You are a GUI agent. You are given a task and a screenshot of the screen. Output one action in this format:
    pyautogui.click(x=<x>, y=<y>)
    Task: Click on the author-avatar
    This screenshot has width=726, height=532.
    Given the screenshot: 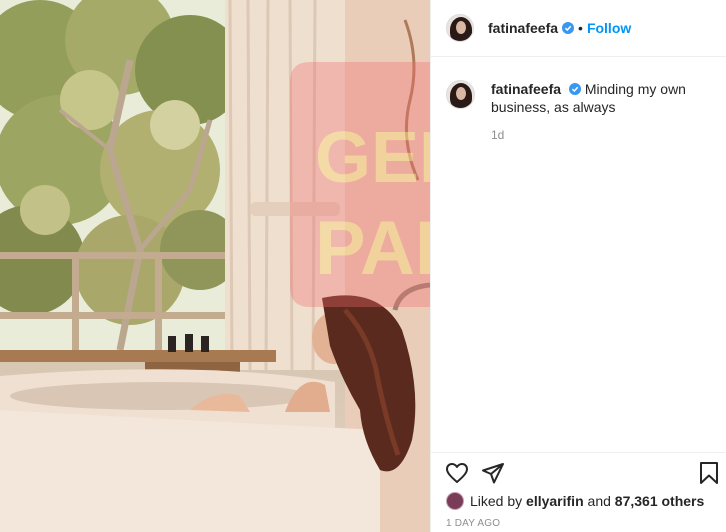 What is the action you would take?
    pyautogui.click(x=460, y=28)
    